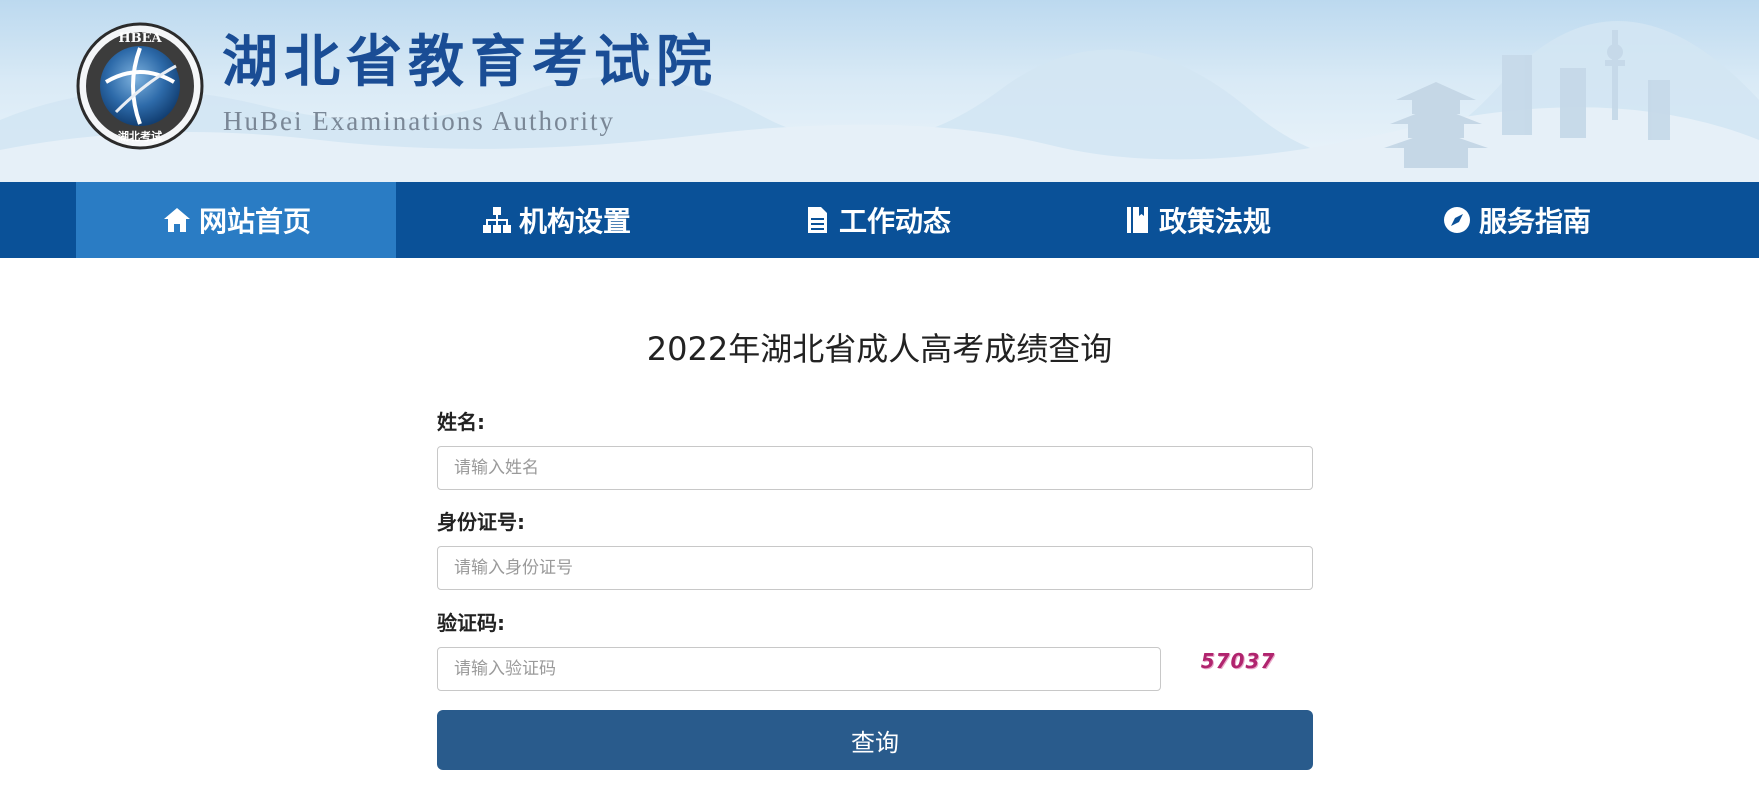 The image size is (1759, 800). I want to click on nav-item-home: 网站首页, so click(236, 220).